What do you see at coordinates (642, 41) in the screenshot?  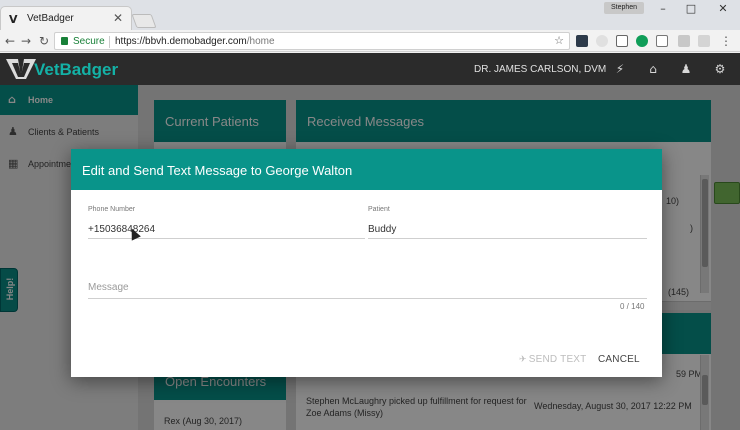 I see `green-extension-icon` at bounding box center [642, 41].